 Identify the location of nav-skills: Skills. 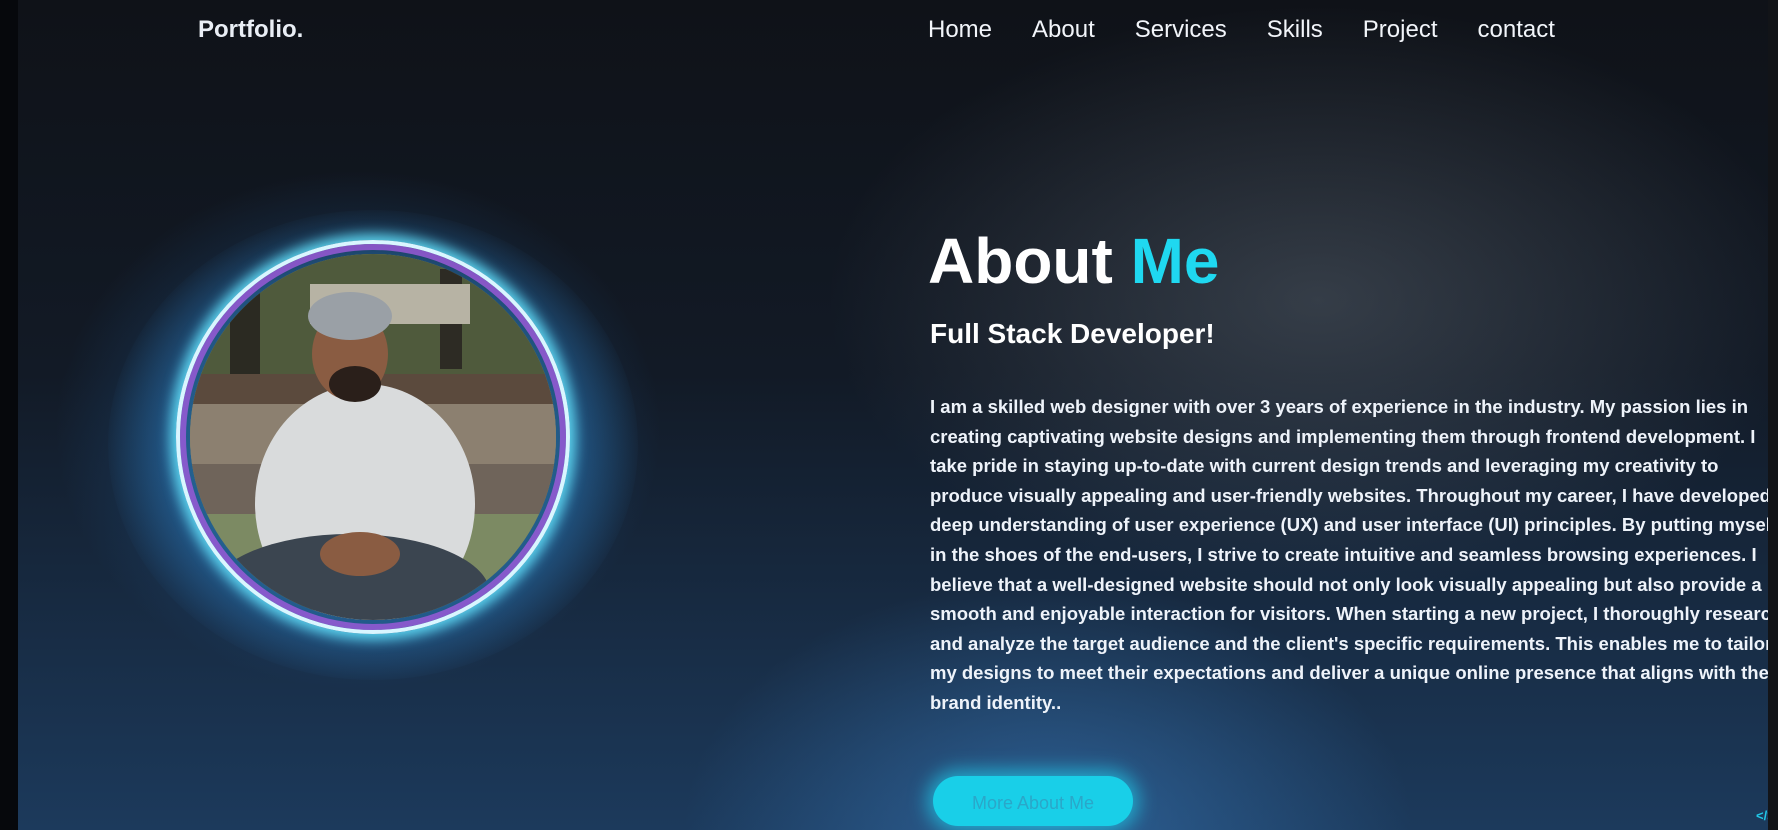
(1295, 30).